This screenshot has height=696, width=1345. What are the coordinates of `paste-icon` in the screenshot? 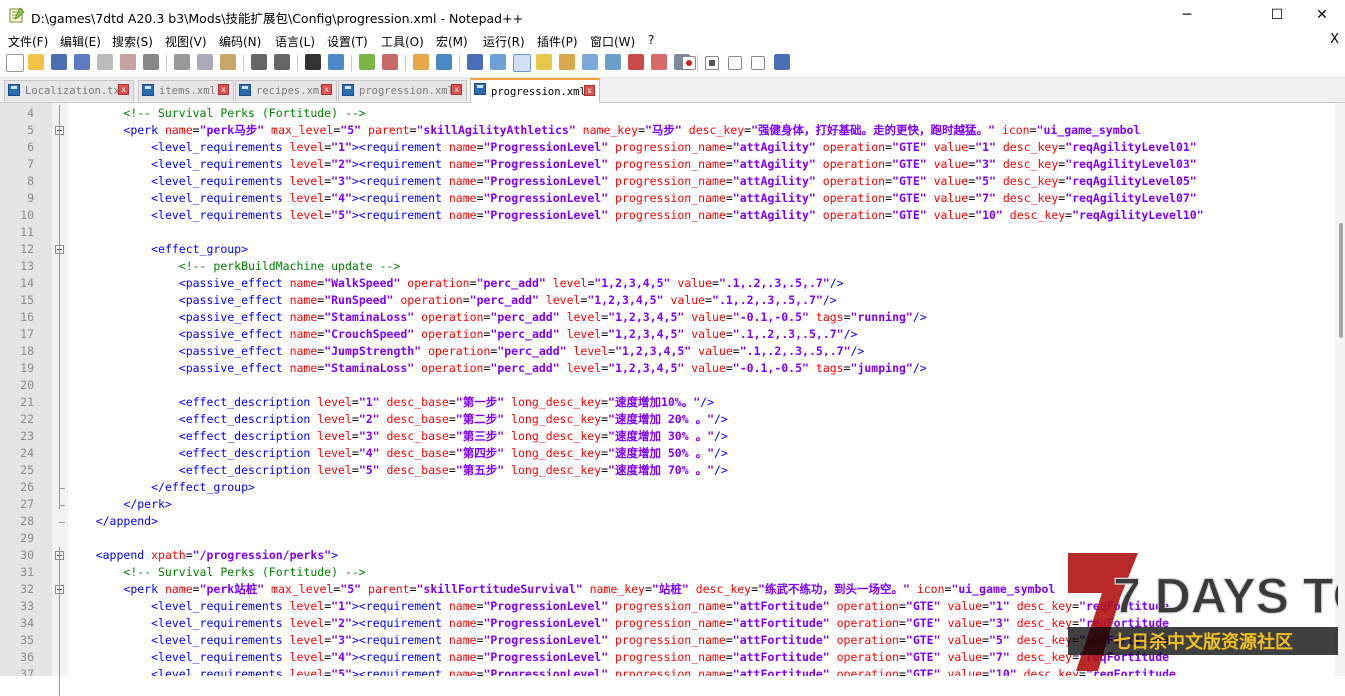 It's located at (228, 62).